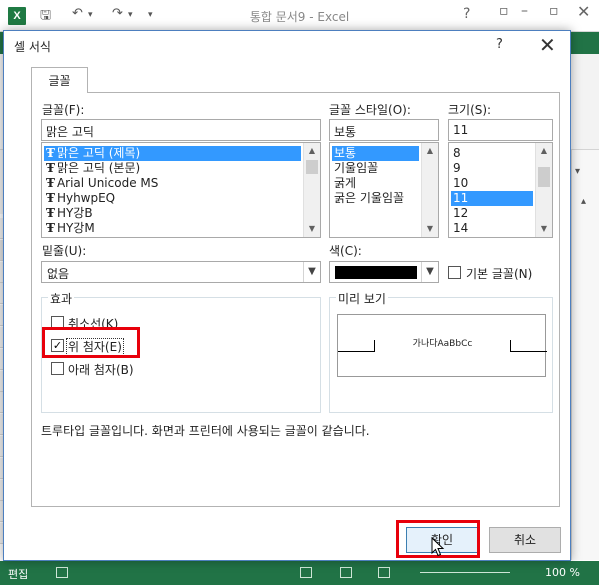 The height and width of the screenshot is (585, 599). Describe the element at coordinates (370, 110) in the screenshot. I see `font-style-label: 글꼴 스타일(O):` at that location.